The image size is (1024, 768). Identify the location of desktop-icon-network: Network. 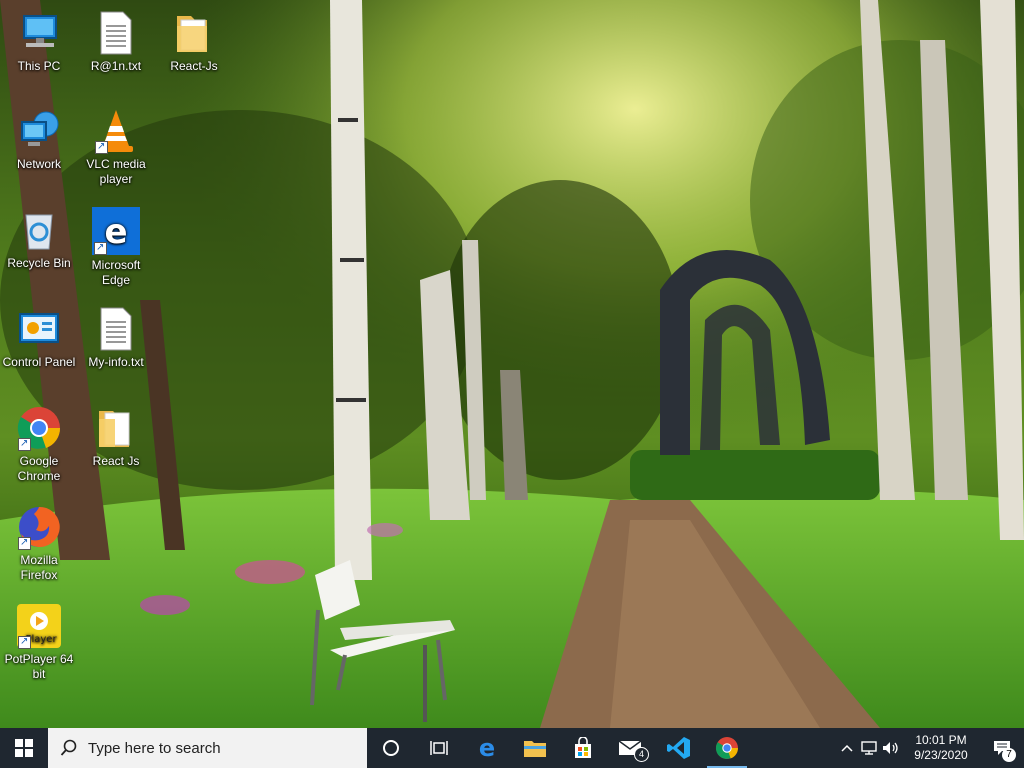
(39, 140).